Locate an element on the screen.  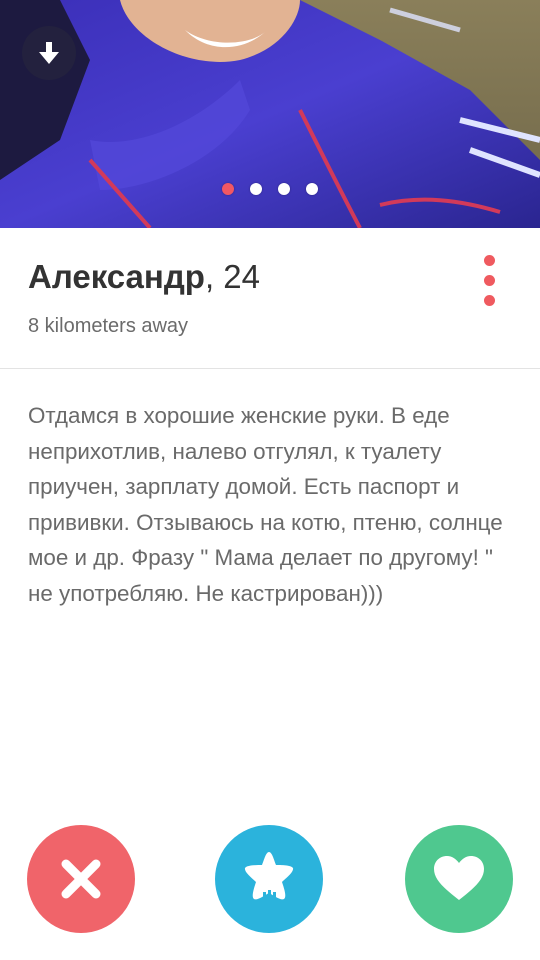
more-options-button is located at coordinates (489, 280).